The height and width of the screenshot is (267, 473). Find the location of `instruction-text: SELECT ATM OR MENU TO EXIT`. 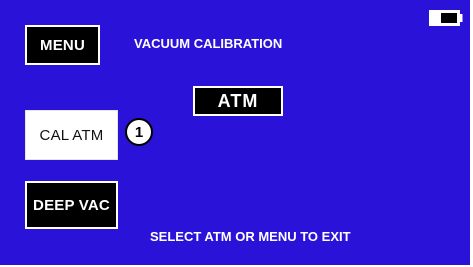

instruction-text: SELECT ATM OR MENU TO EXIT is located at coordinates (250, 236).